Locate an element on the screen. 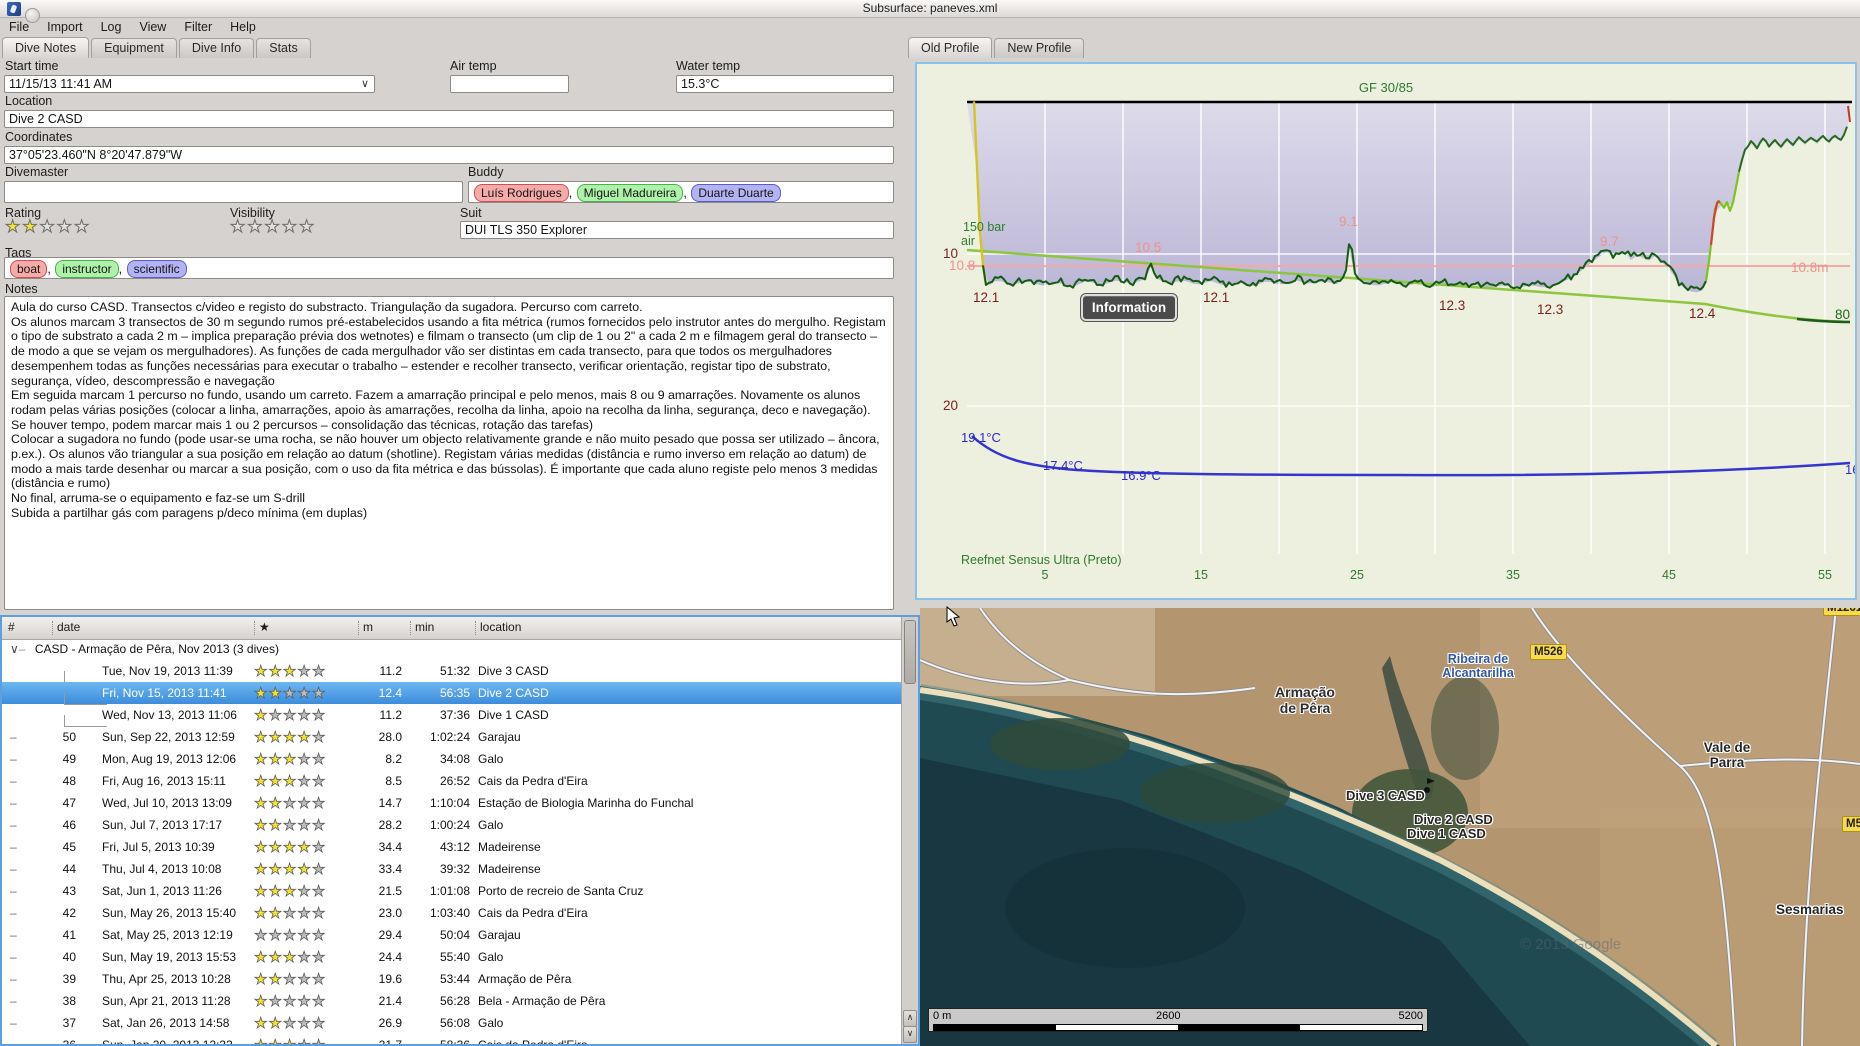  pill-duarte-duarte: Duarte Duarte is located at coordinates (736, 193).